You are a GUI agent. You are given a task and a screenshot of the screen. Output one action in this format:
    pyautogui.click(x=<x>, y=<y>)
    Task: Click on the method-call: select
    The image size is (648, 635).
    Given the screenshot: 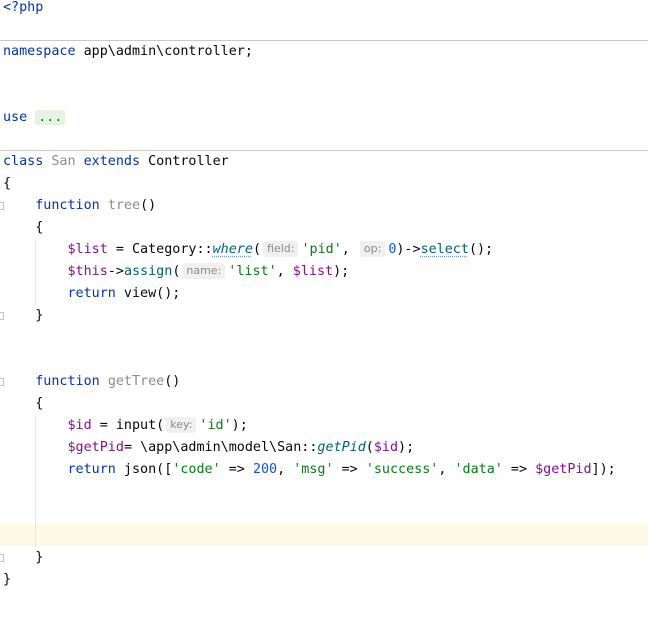 What is the action you would take?
    pyautogui.click(x=444, y=249)
    